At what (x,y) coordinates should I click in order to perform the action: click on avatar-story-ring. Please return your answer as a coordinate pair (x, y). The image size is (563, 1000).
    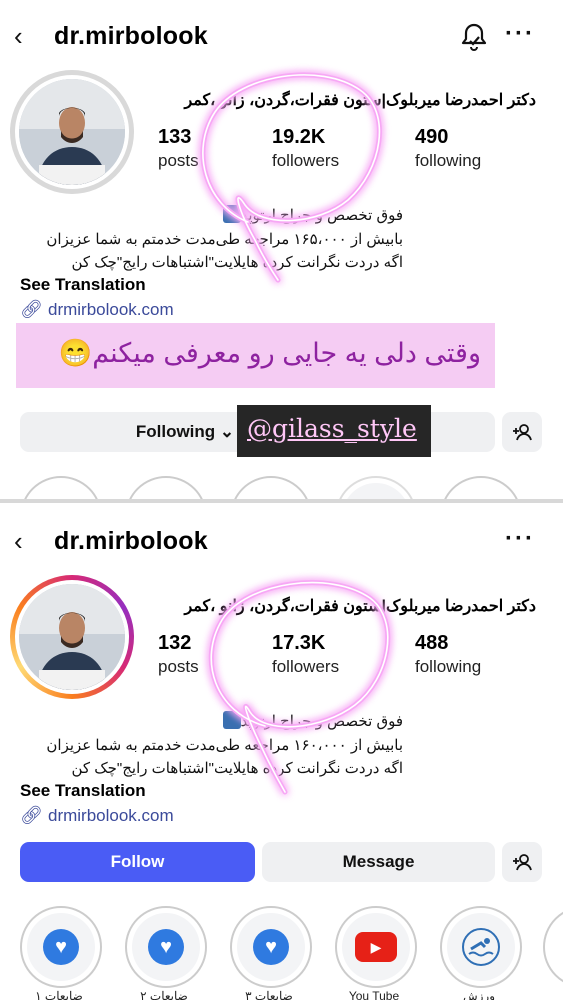
    Looking at the image, I should click on (72, 637).